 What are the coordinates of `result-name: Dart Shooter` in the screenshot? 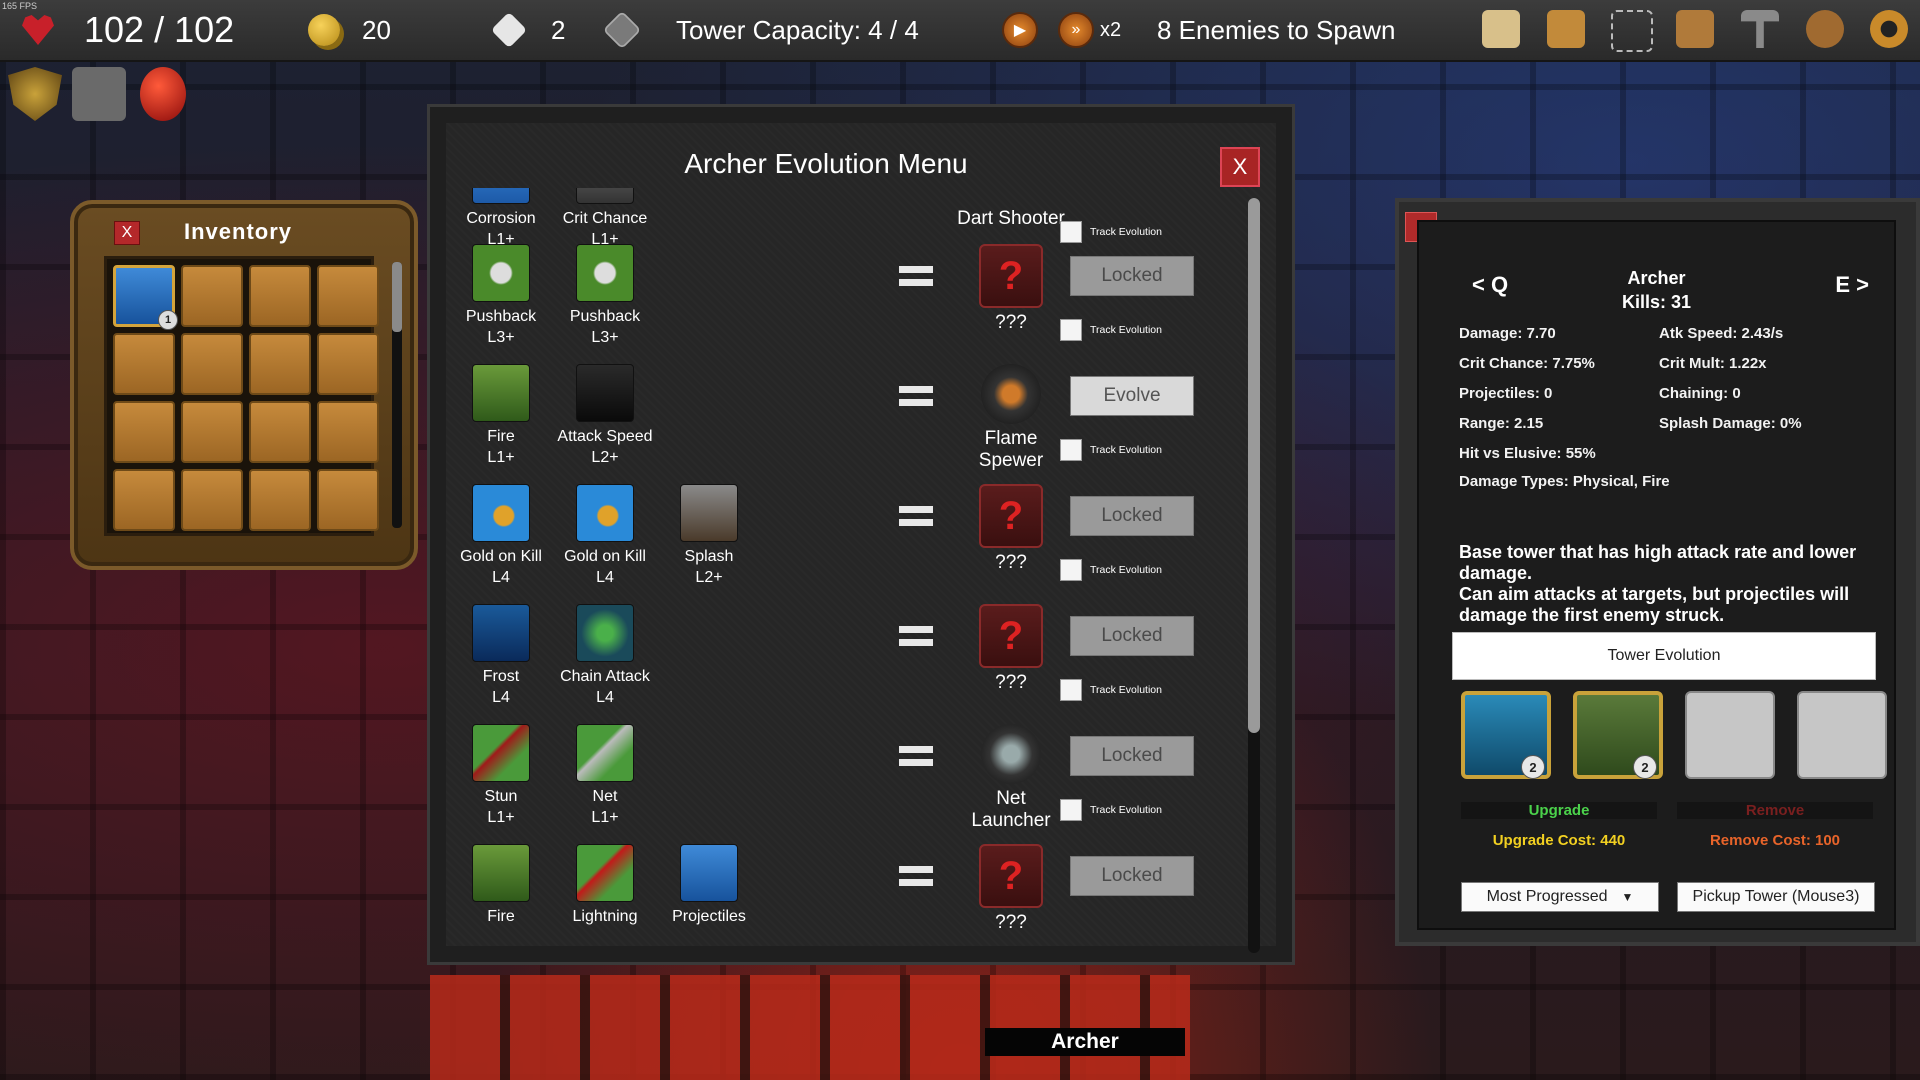 It's located at (1011, 218).